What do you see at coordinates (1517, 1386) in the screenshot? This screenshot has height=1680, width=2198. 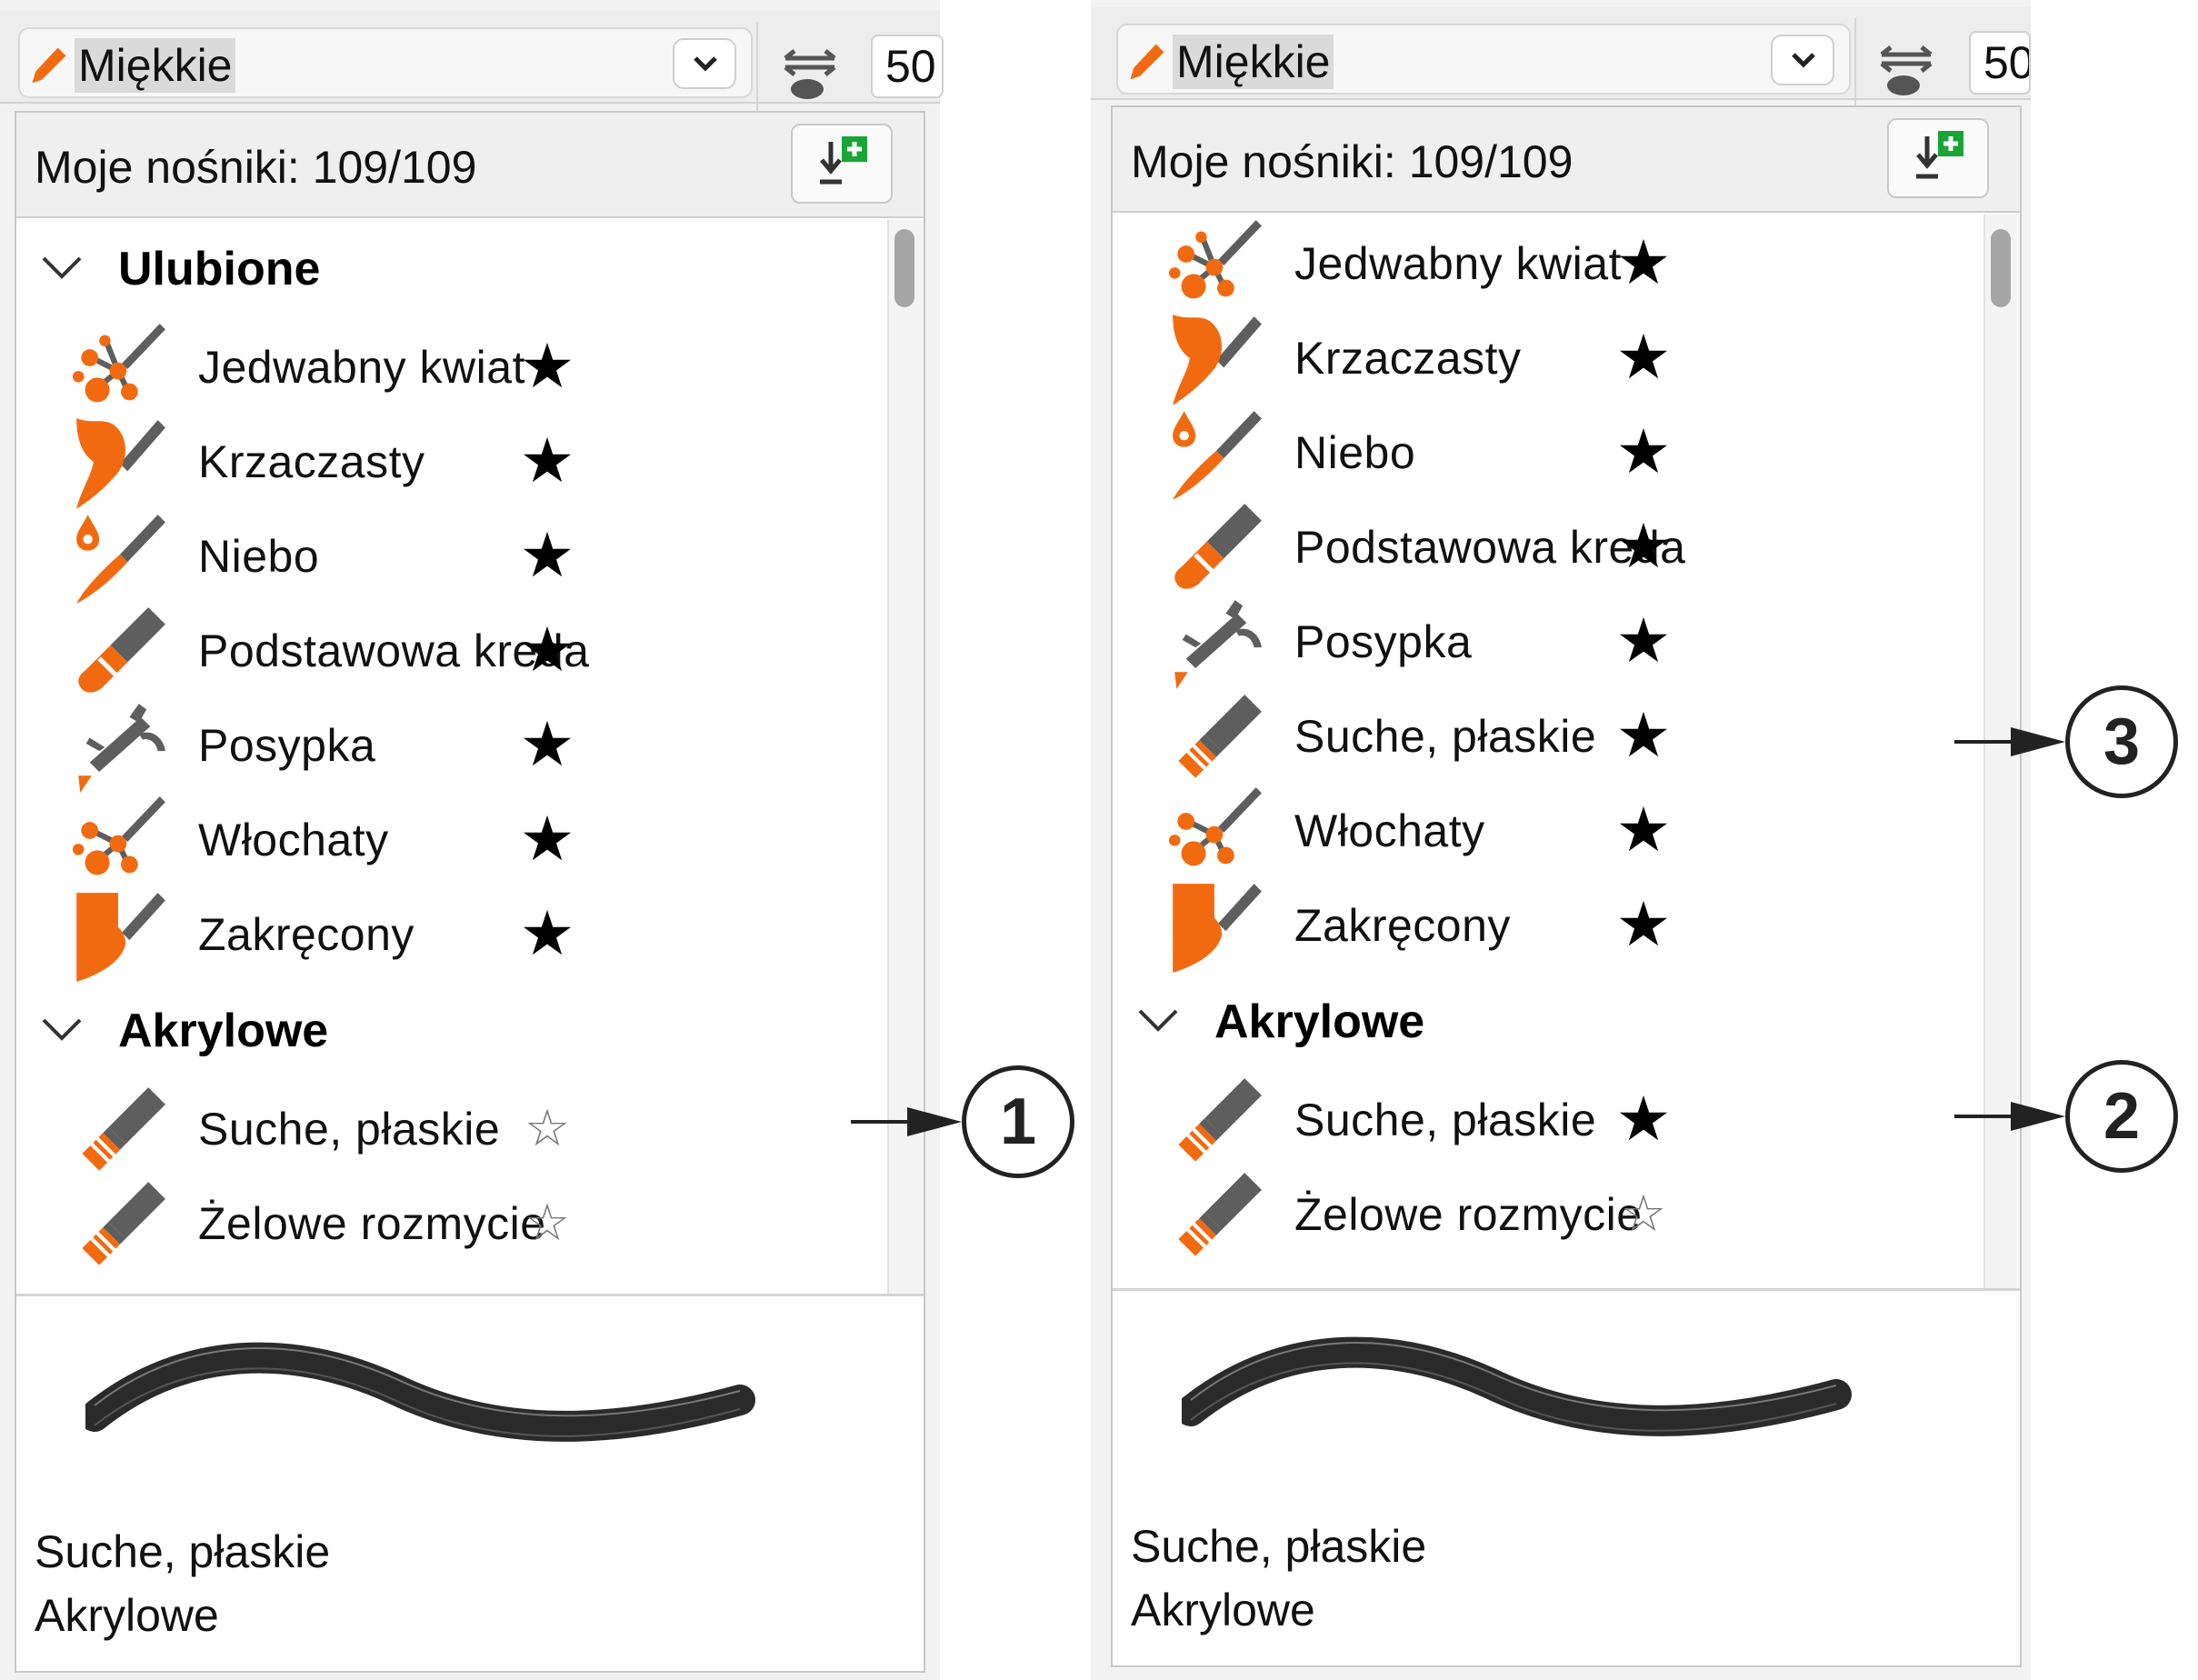 I see `brush-stroke-preview` at bounding box center [1517, 1386].